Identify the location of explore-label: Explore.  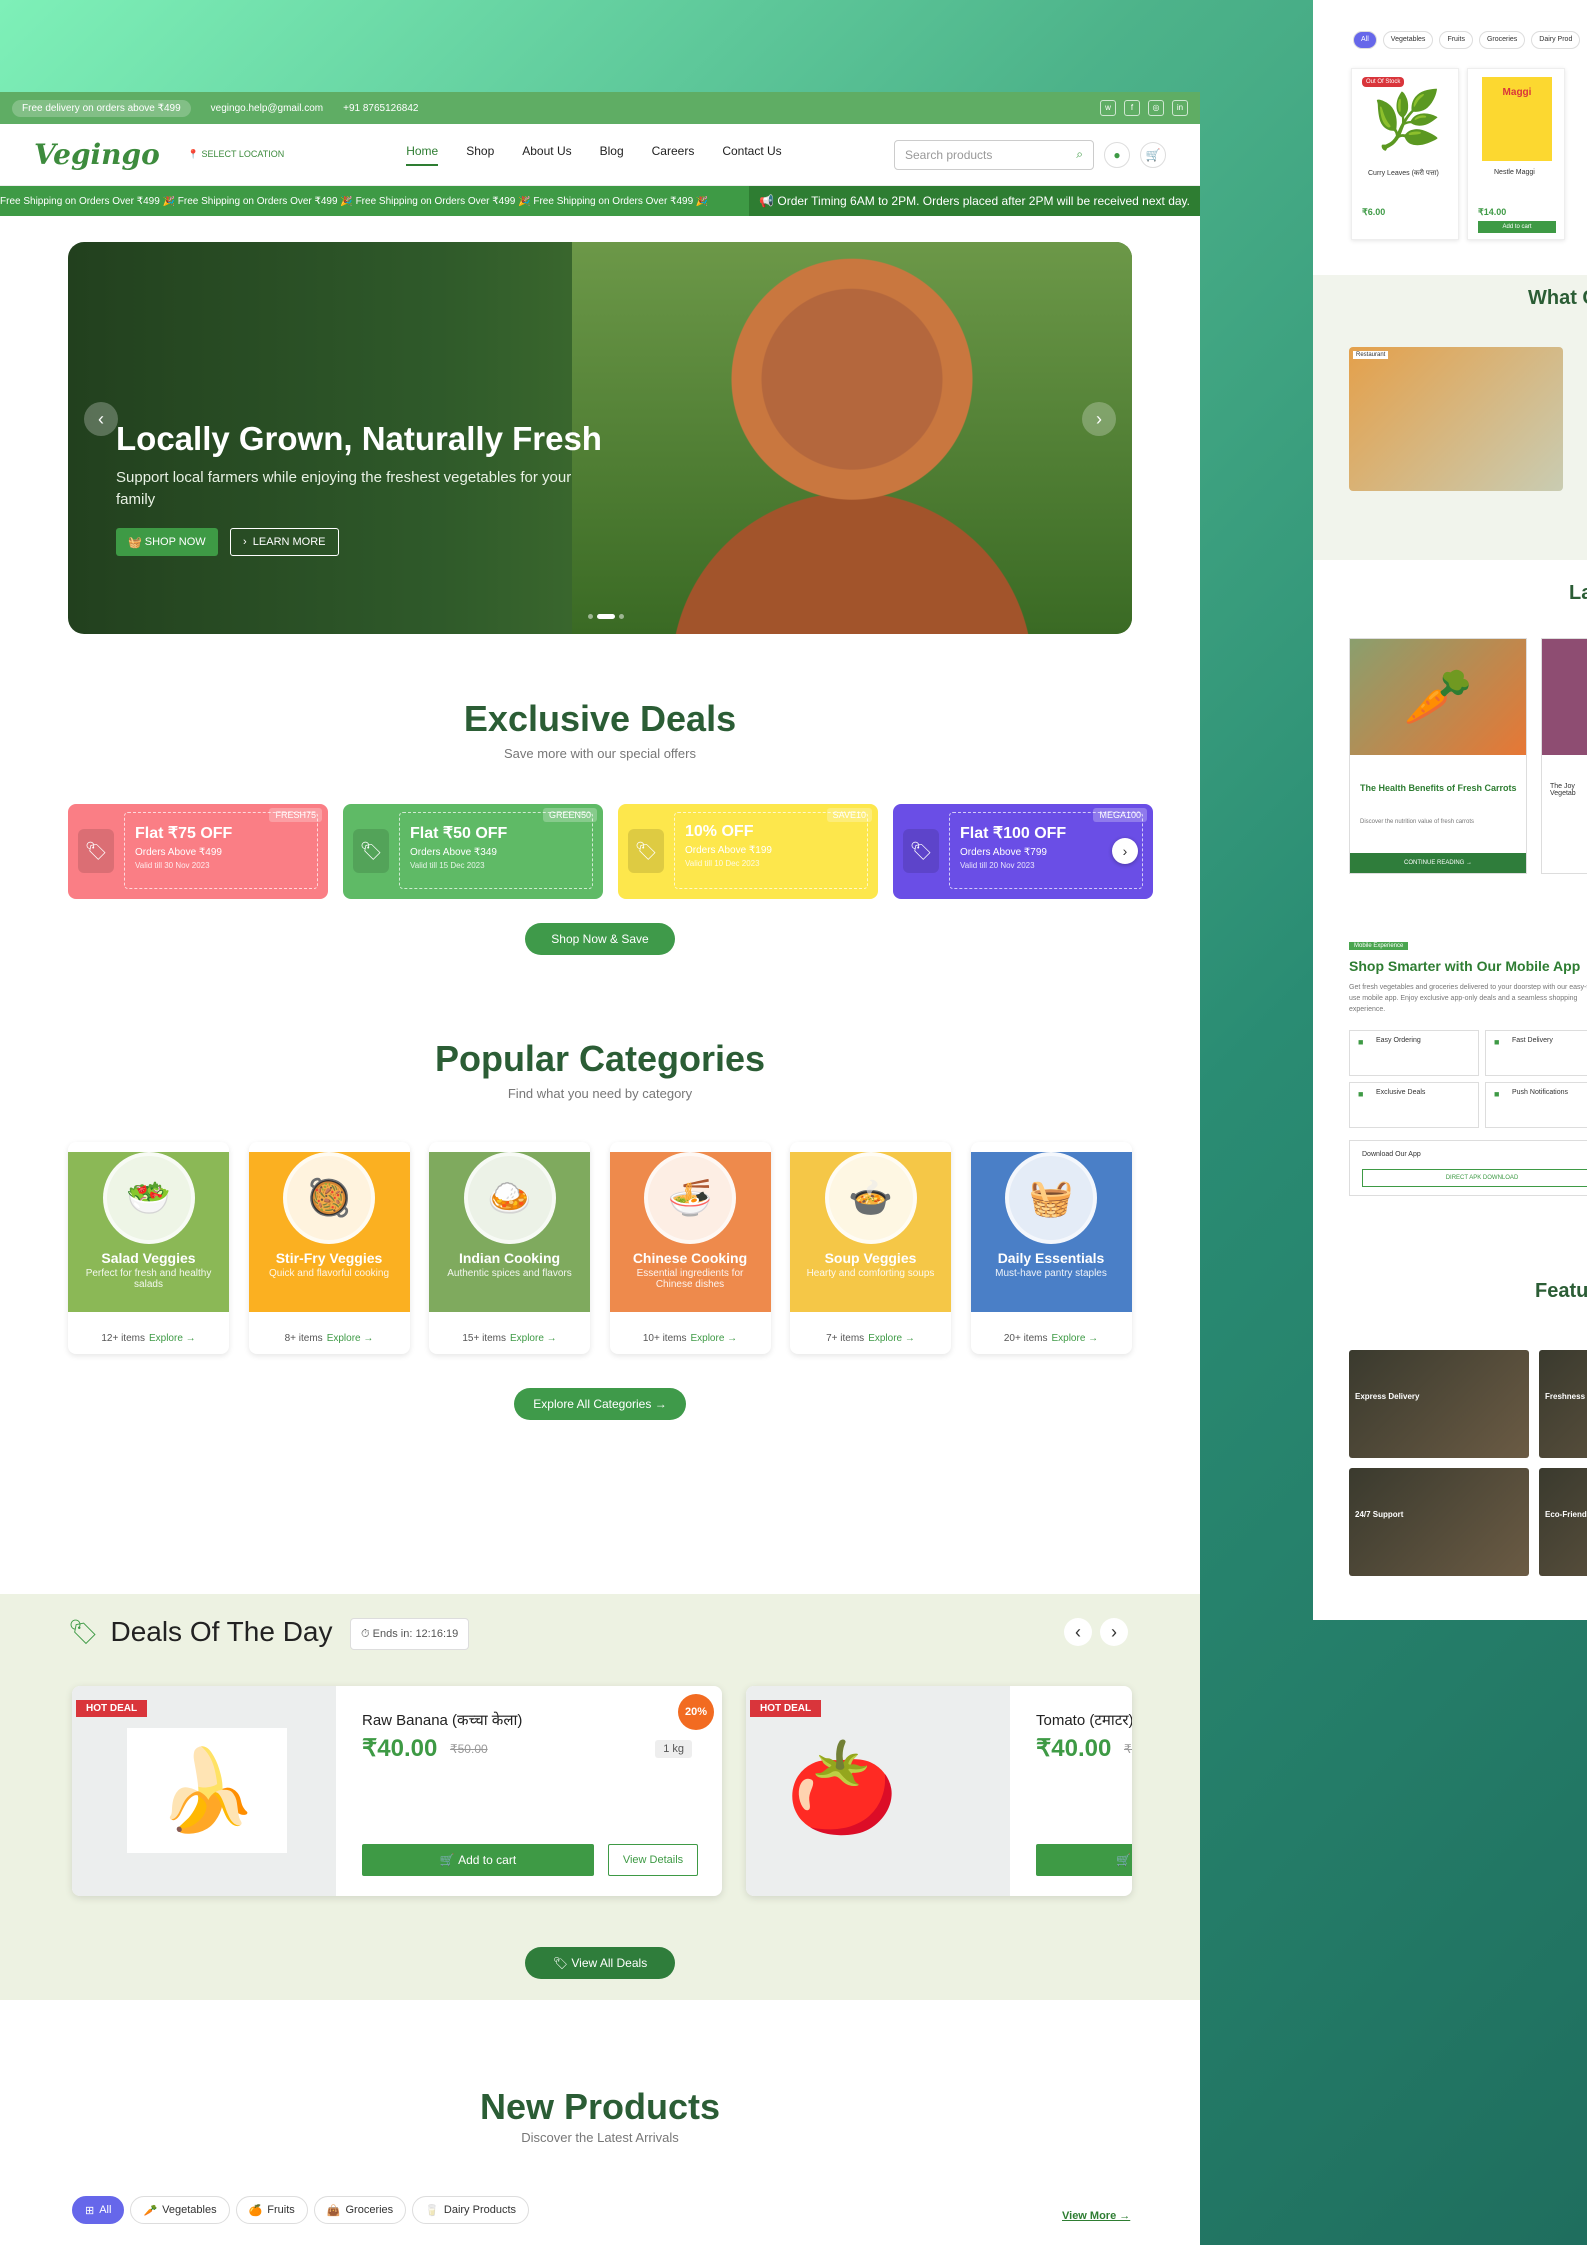
(343, 1338).